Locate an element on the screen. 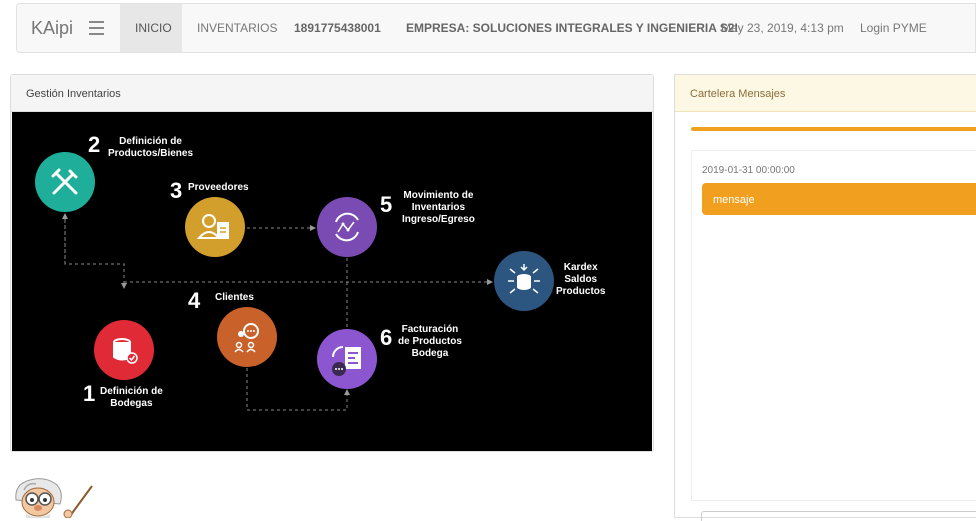 The height and width of the screenshot is (521, 976). step-5-number: 5 is located at coordinates (386, 204).